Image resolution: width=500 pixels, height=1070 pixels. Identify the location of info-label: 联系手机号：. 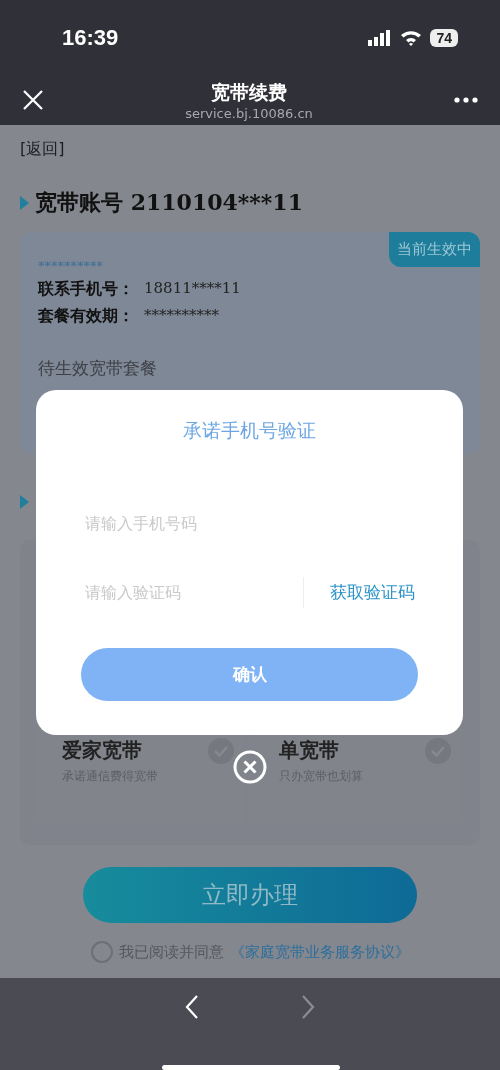
(86, 289).